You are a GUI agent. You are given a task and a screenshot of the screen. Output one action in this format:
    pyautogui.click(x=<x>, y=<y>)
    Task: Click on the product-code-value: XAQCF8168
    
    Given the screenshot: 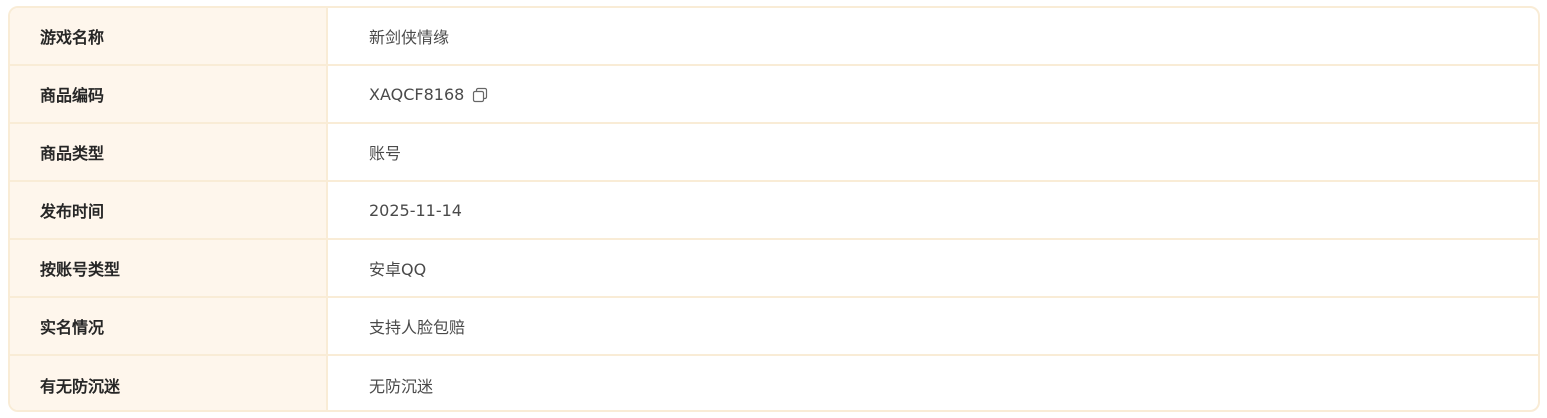 What is the action you would take?
    pyautogui.click(x=417, y=94)
    